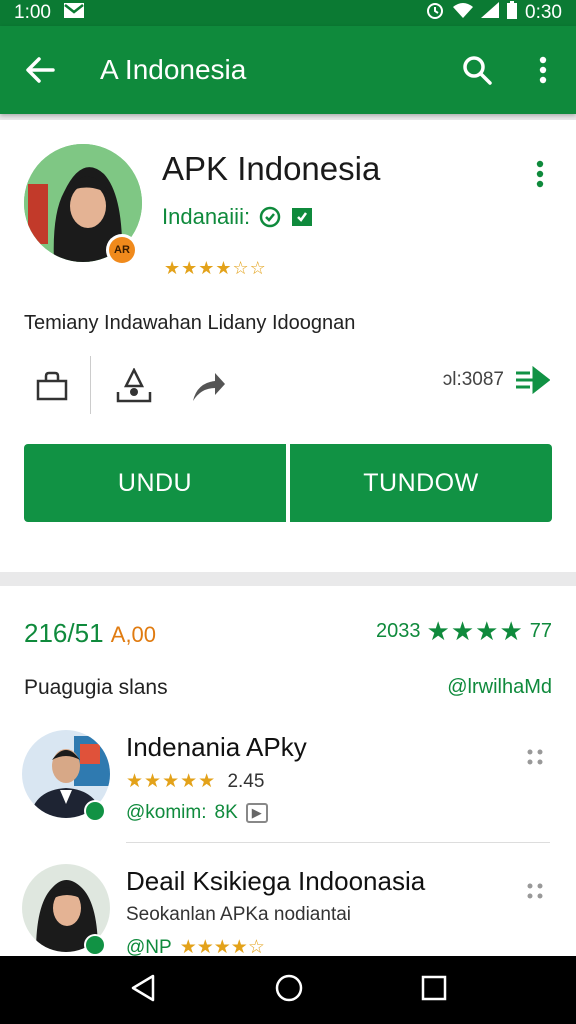  Describe the element at coordinates (155, 483) in the screenshot. I see `undu-button: UNDU` at that location.